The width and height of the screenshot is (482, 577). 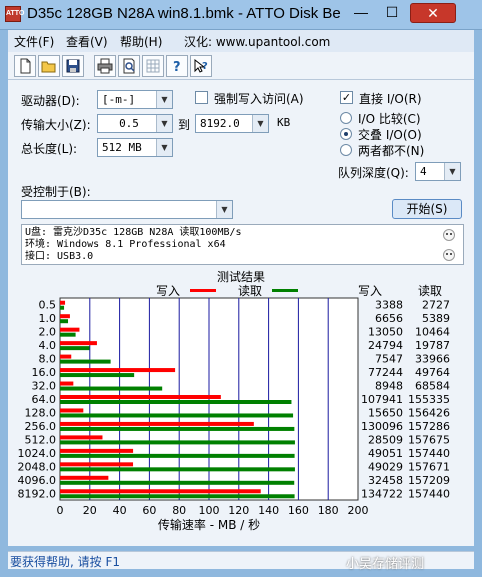 I want to click on menu-localize: 汉化: www.upantool.com, so click(x=257, y=41).